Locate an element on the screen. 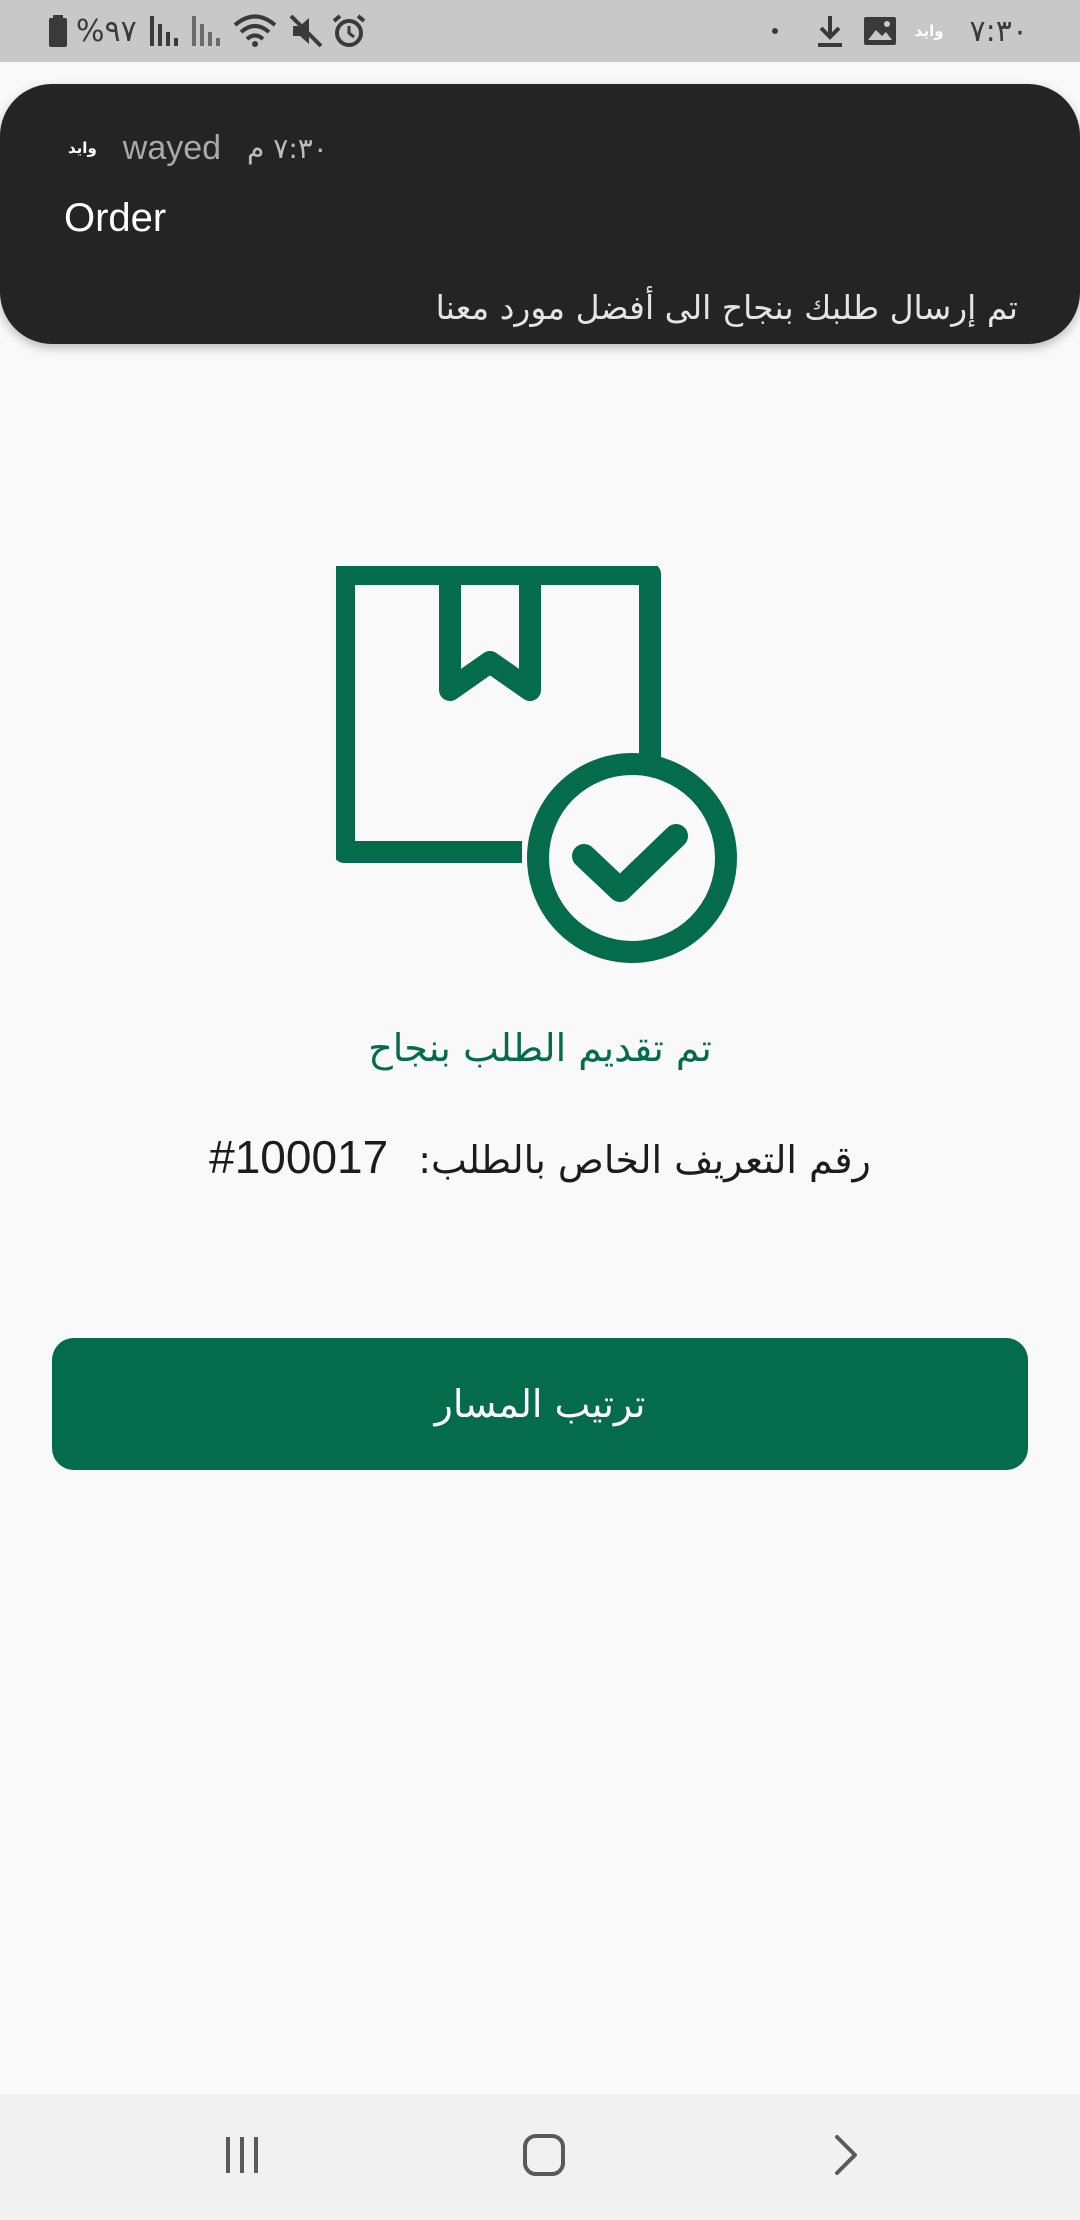 The width and height of the screenshot is (1080, 2220). recent-apps-button is located at coordinates (242, 2157).